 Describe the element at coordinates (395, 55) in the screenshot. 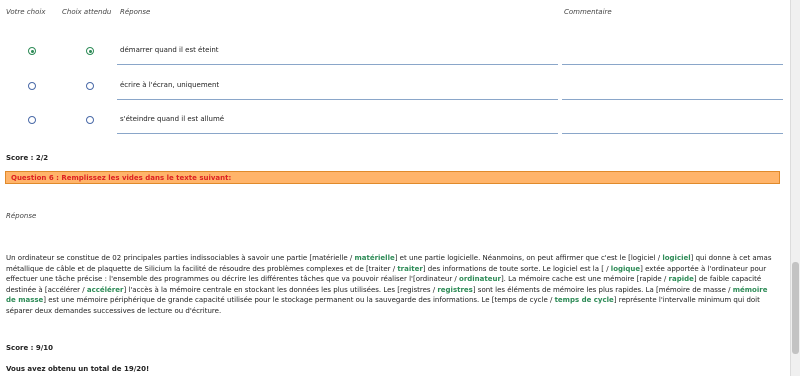

I see `answer-row-1: démarrer quand il est éteint` at that location.